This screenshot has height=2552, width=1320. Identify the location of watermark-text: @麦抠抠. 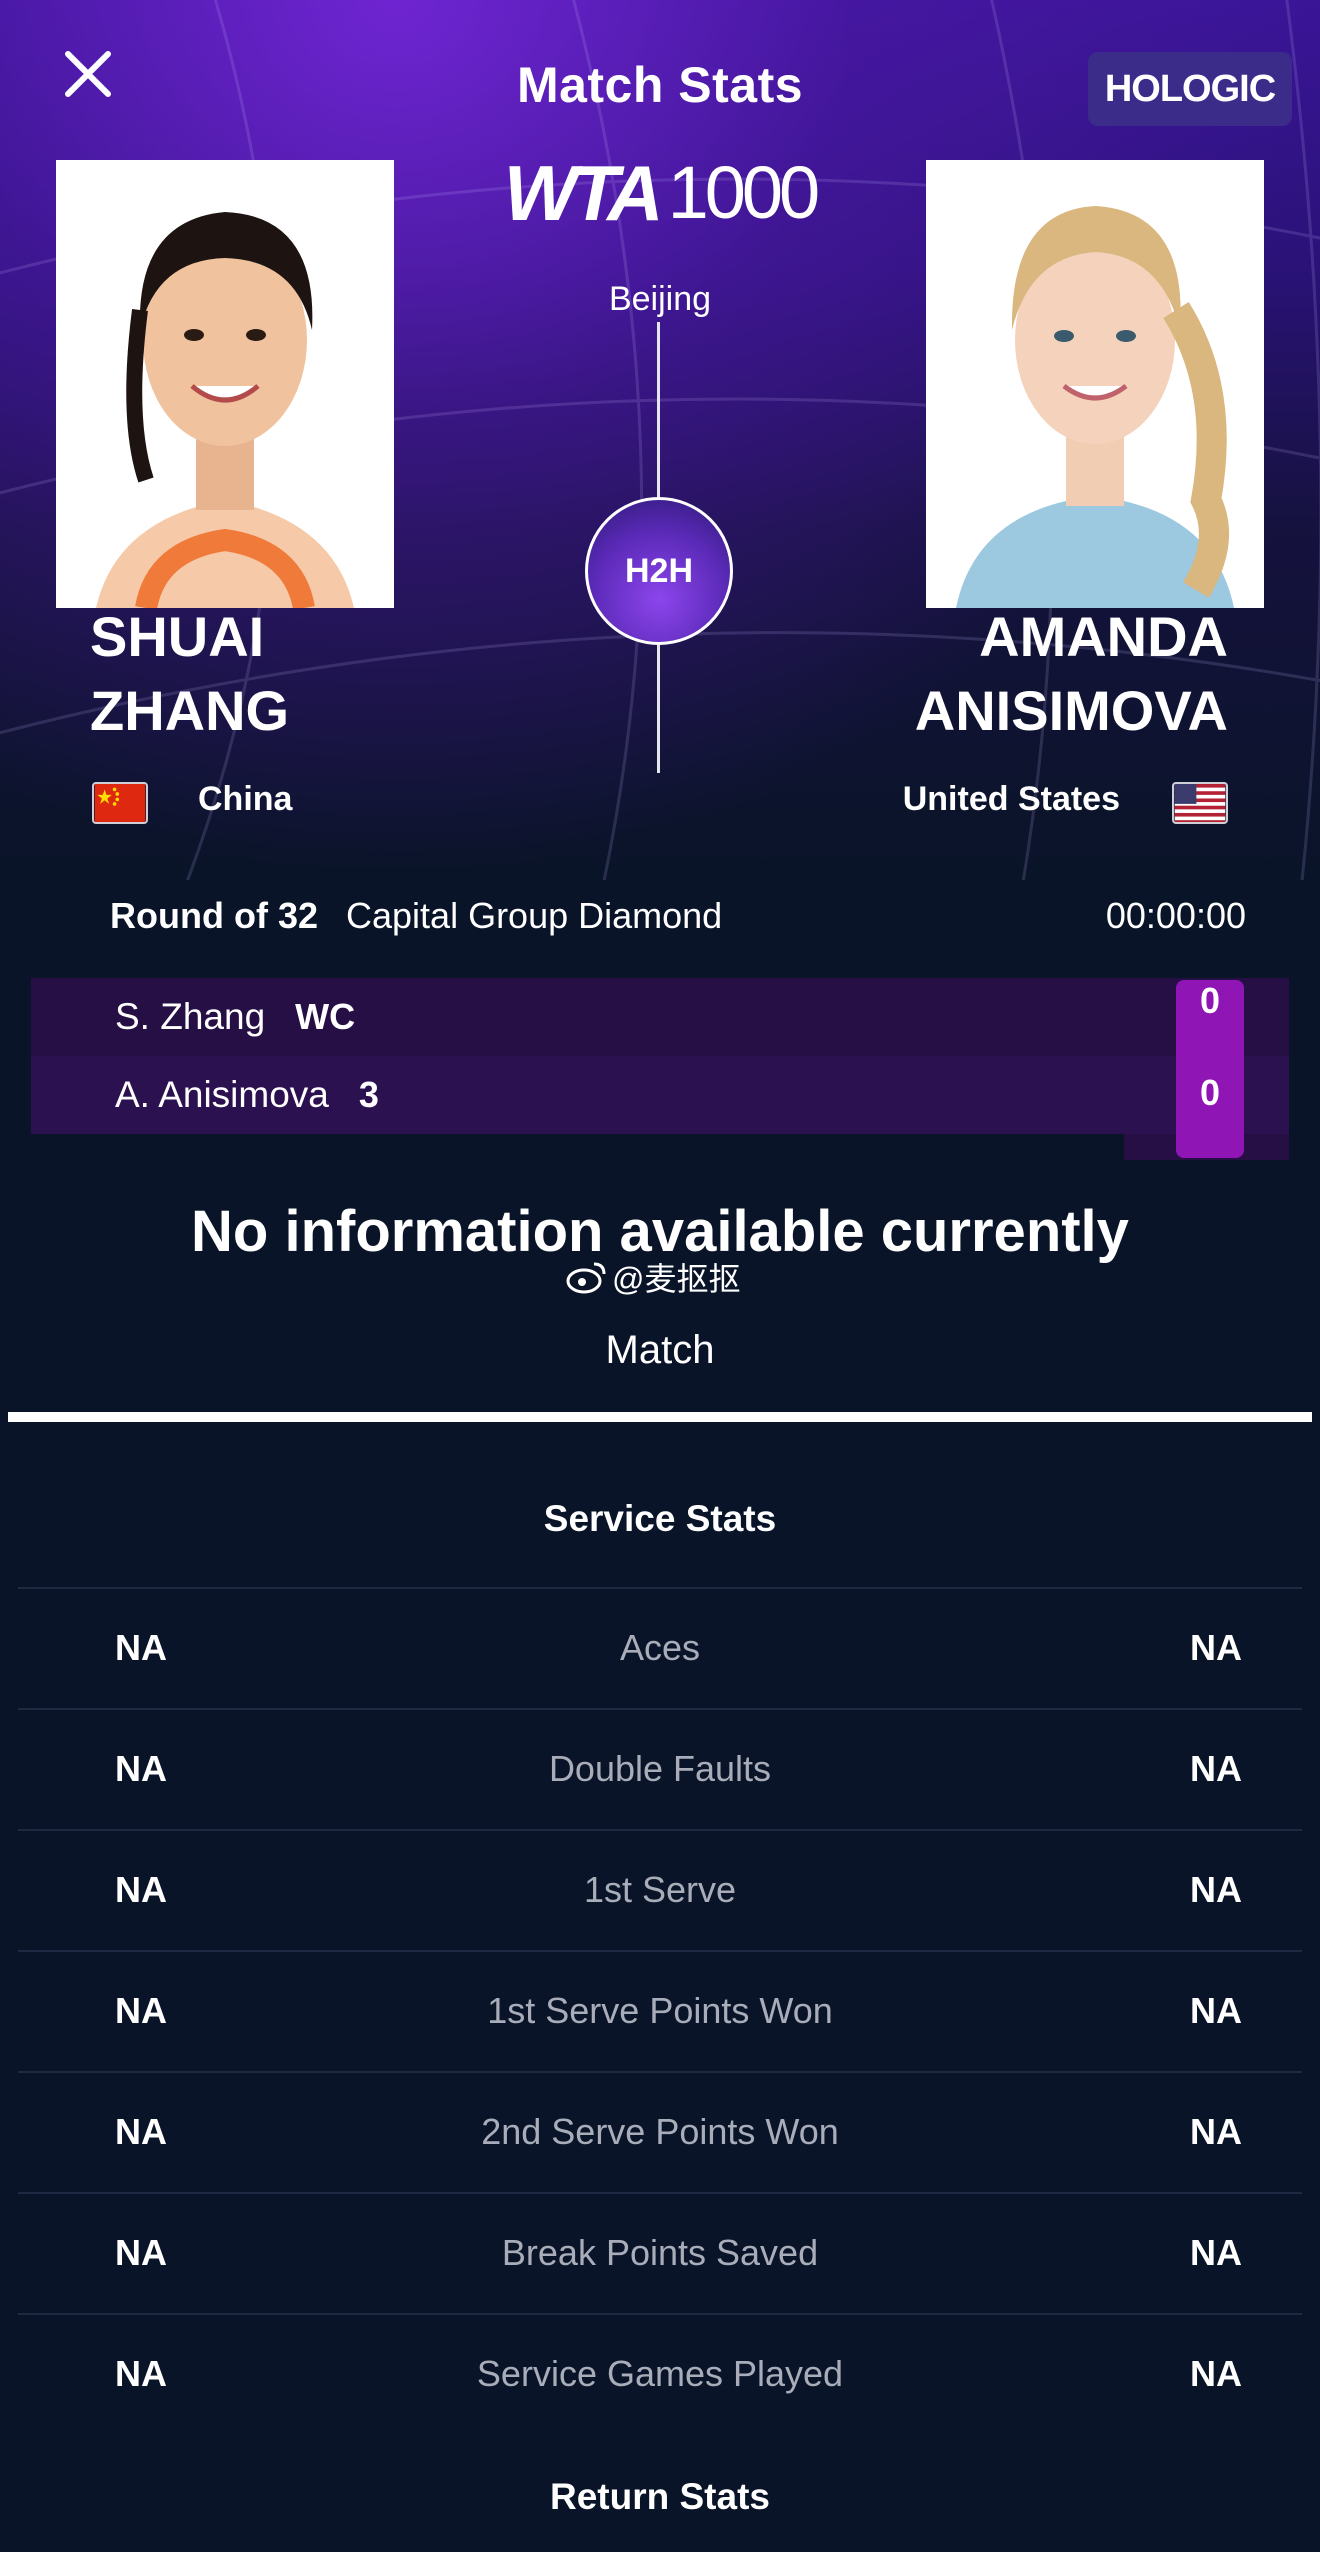
(676, 1279).